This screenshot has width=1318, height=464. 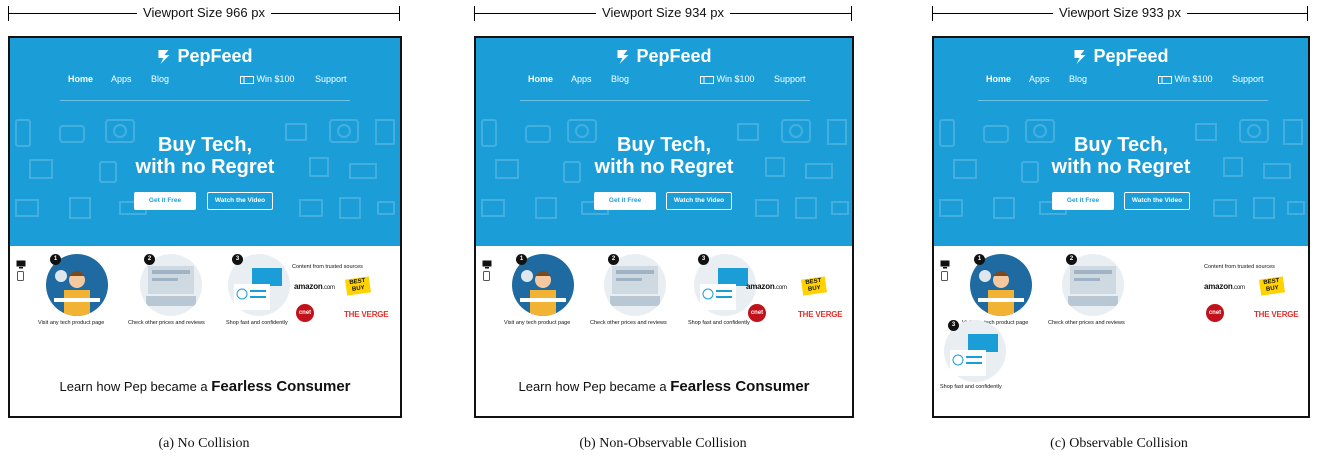 What do you see at coordinates (663, 443) in the screenshot?
I see `figure-caption: (b) Non-Observable Collision` at bounding box center [663, 443].